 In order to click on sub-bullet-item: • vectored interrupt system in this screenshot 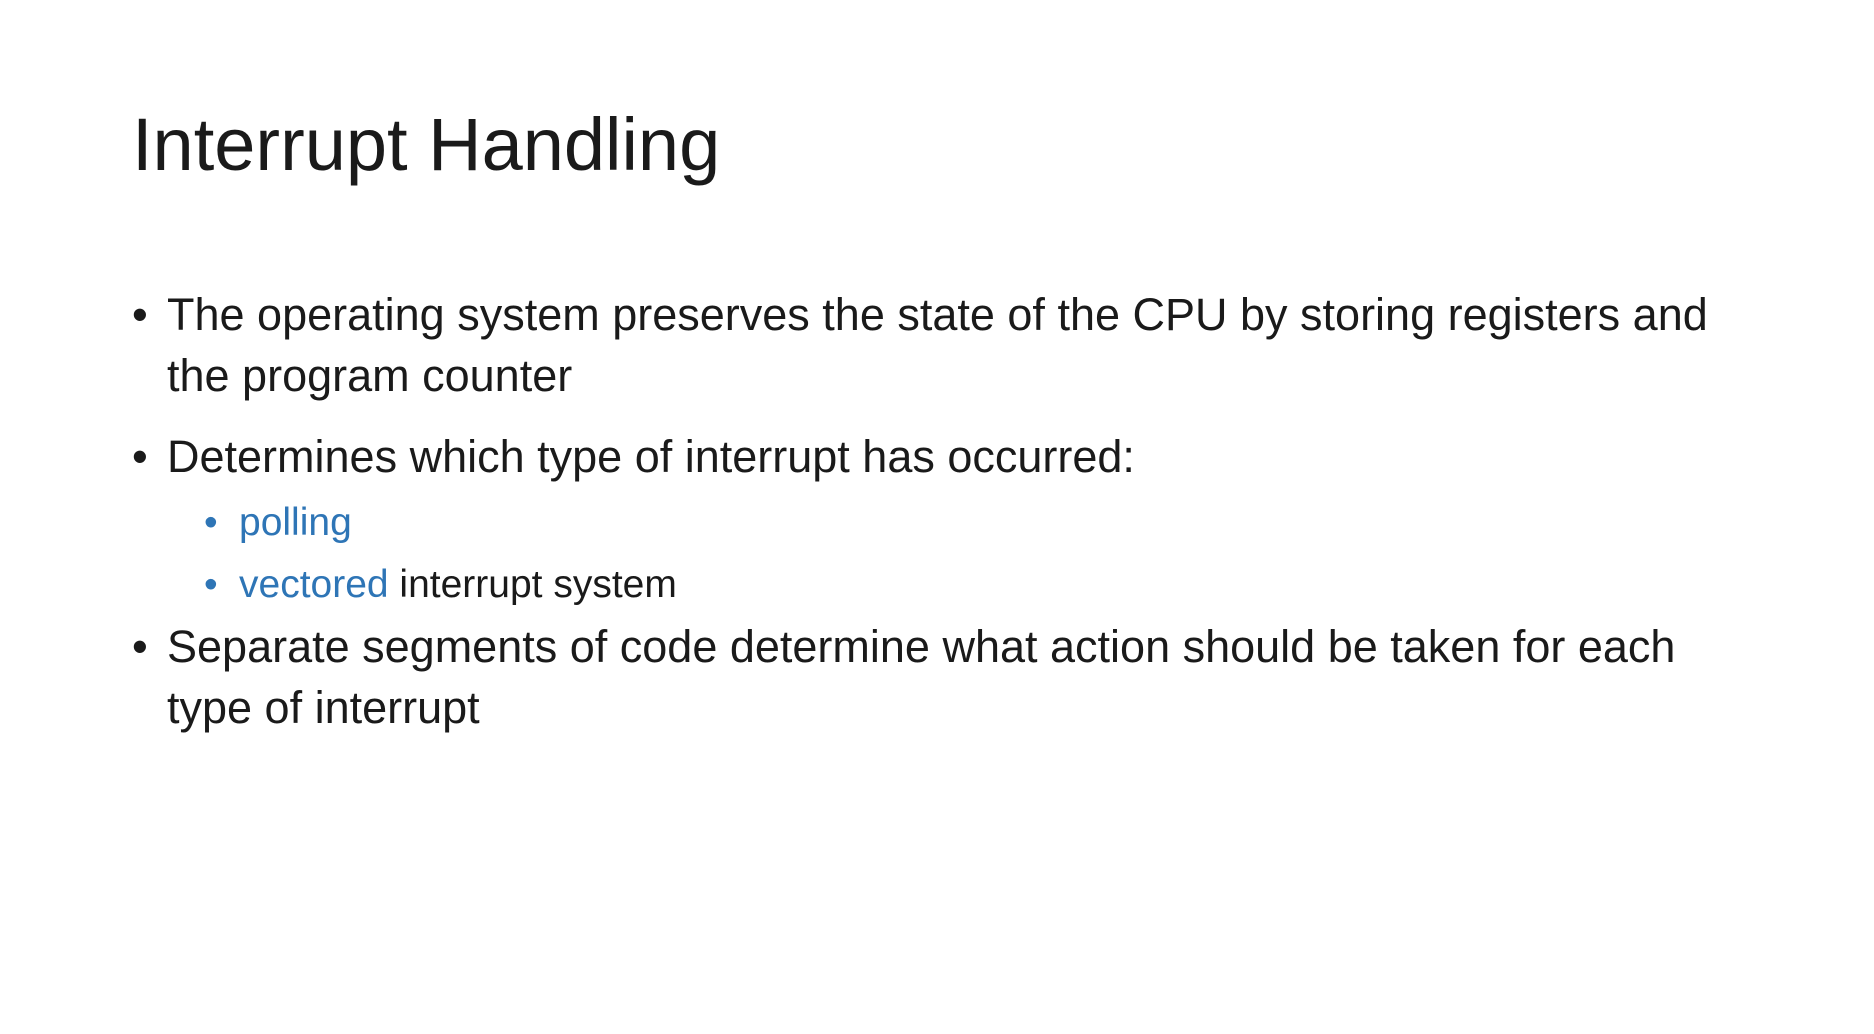, I will do `click(942, 584)`.